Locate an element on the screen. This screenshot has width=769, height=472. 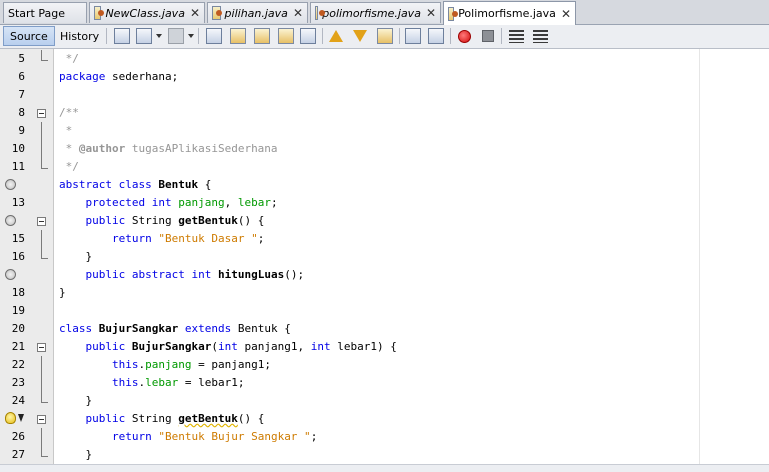
comment-icon is located at coordinates (516, 36).